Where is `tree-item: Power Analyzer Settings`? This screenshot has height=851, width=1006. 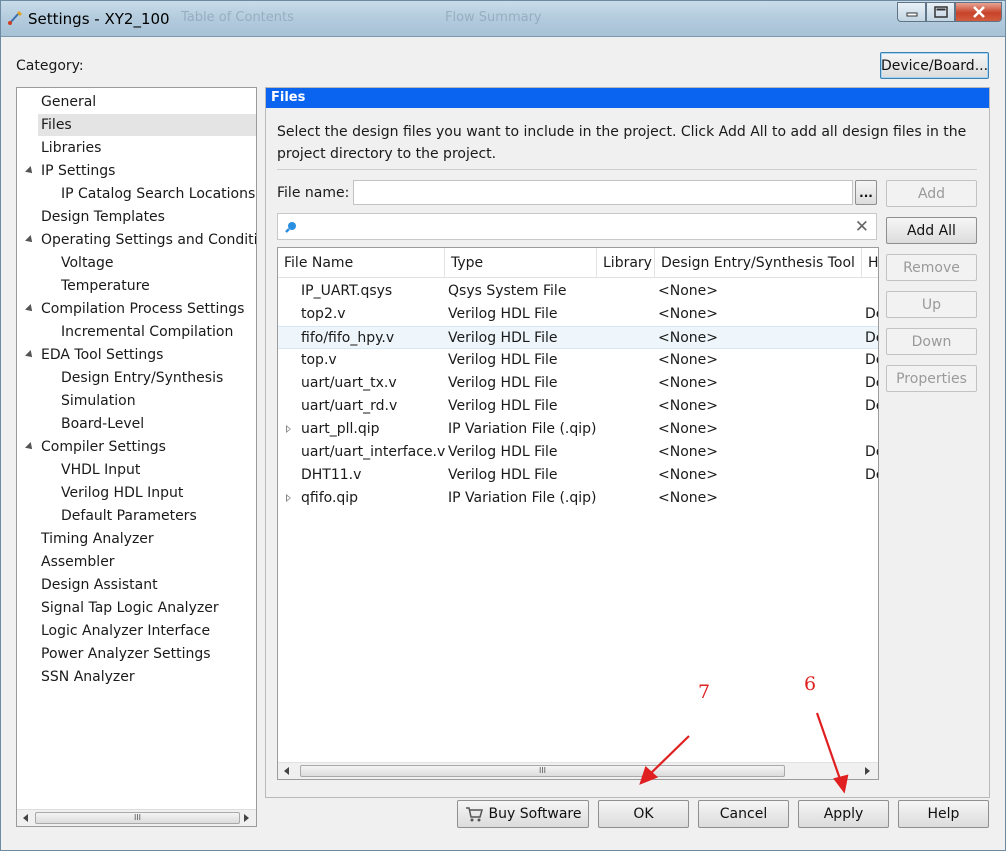 tree-item: Power Analyzer Settings is located at coordinates (136, 654).